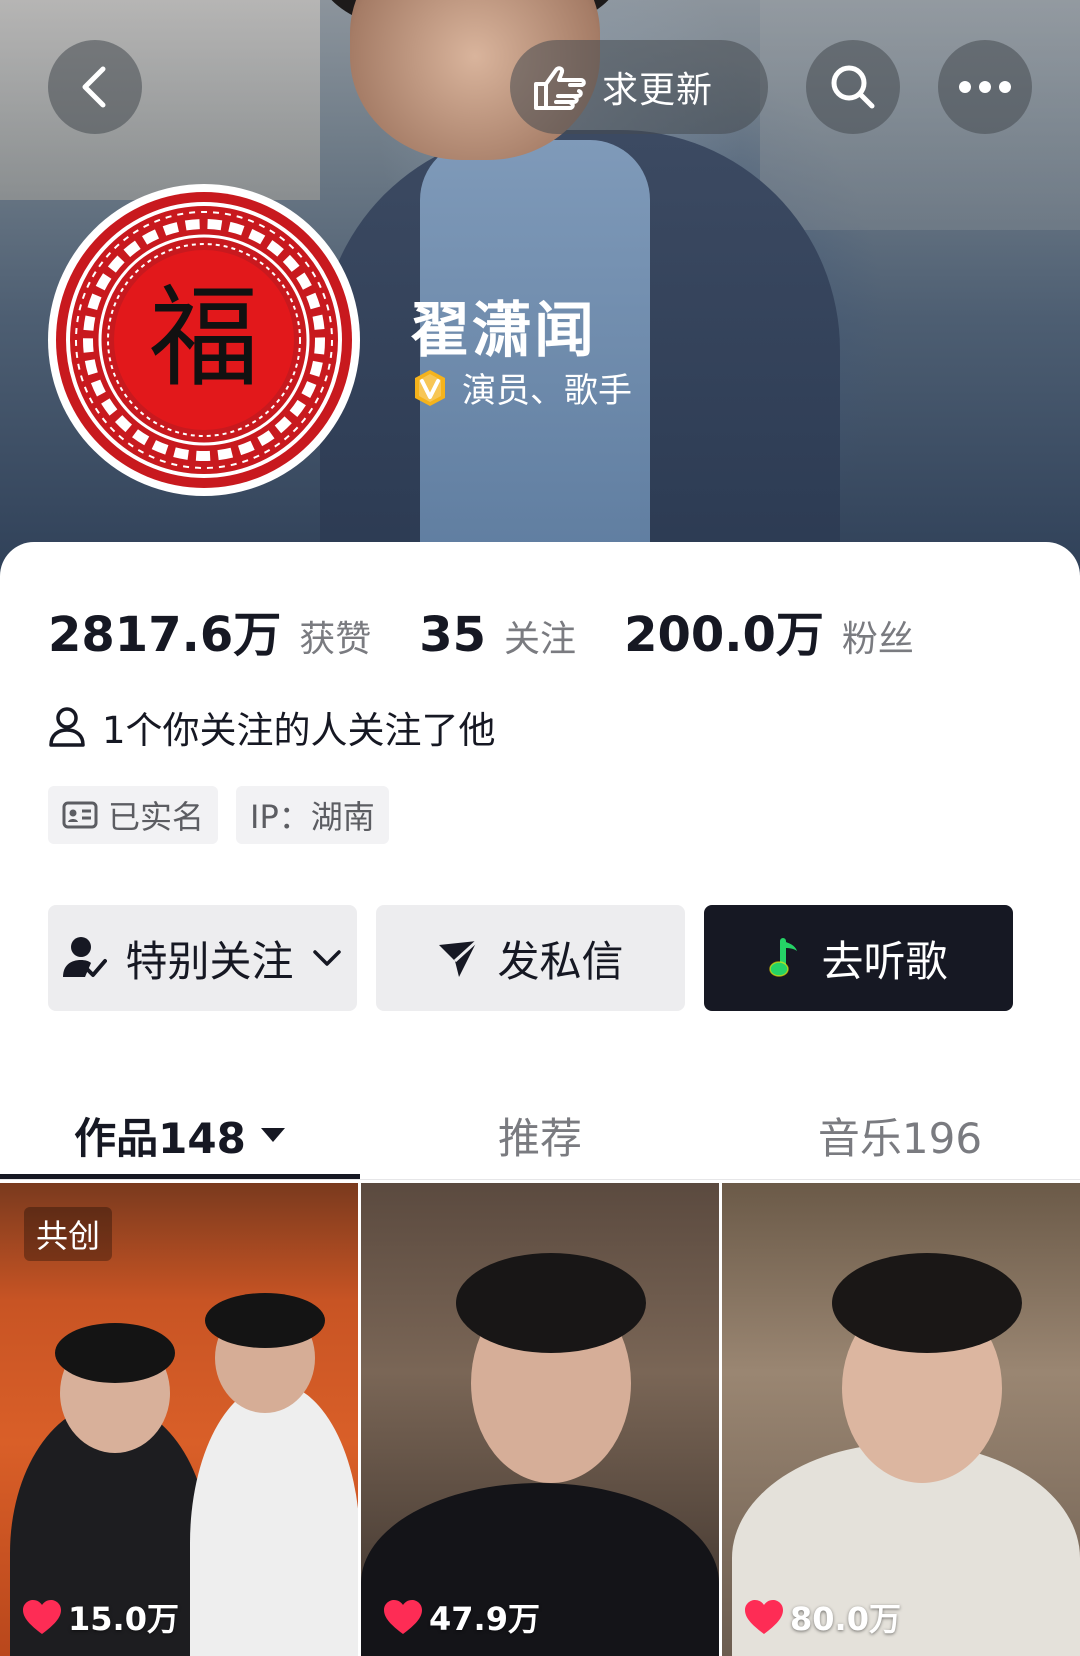 Image resolution: width=1080 pixels, height=1656 pixels. Describe the element at coordinates (484, 1619) in the screenshot. I see `video-likes-count: 47.9万` at that location.